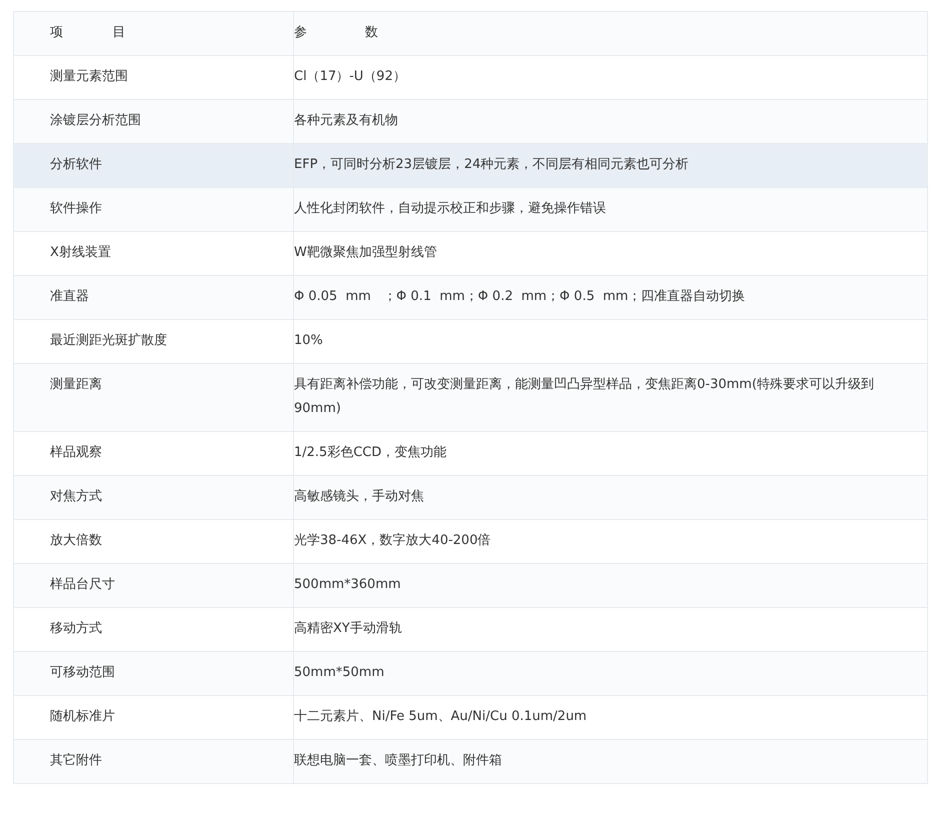 Image resolution: width=941 pixels, height=815 pixels. Describe the element at coordinates (611, 34) in the screenshot. I see `column-header: 参 数` at that location.